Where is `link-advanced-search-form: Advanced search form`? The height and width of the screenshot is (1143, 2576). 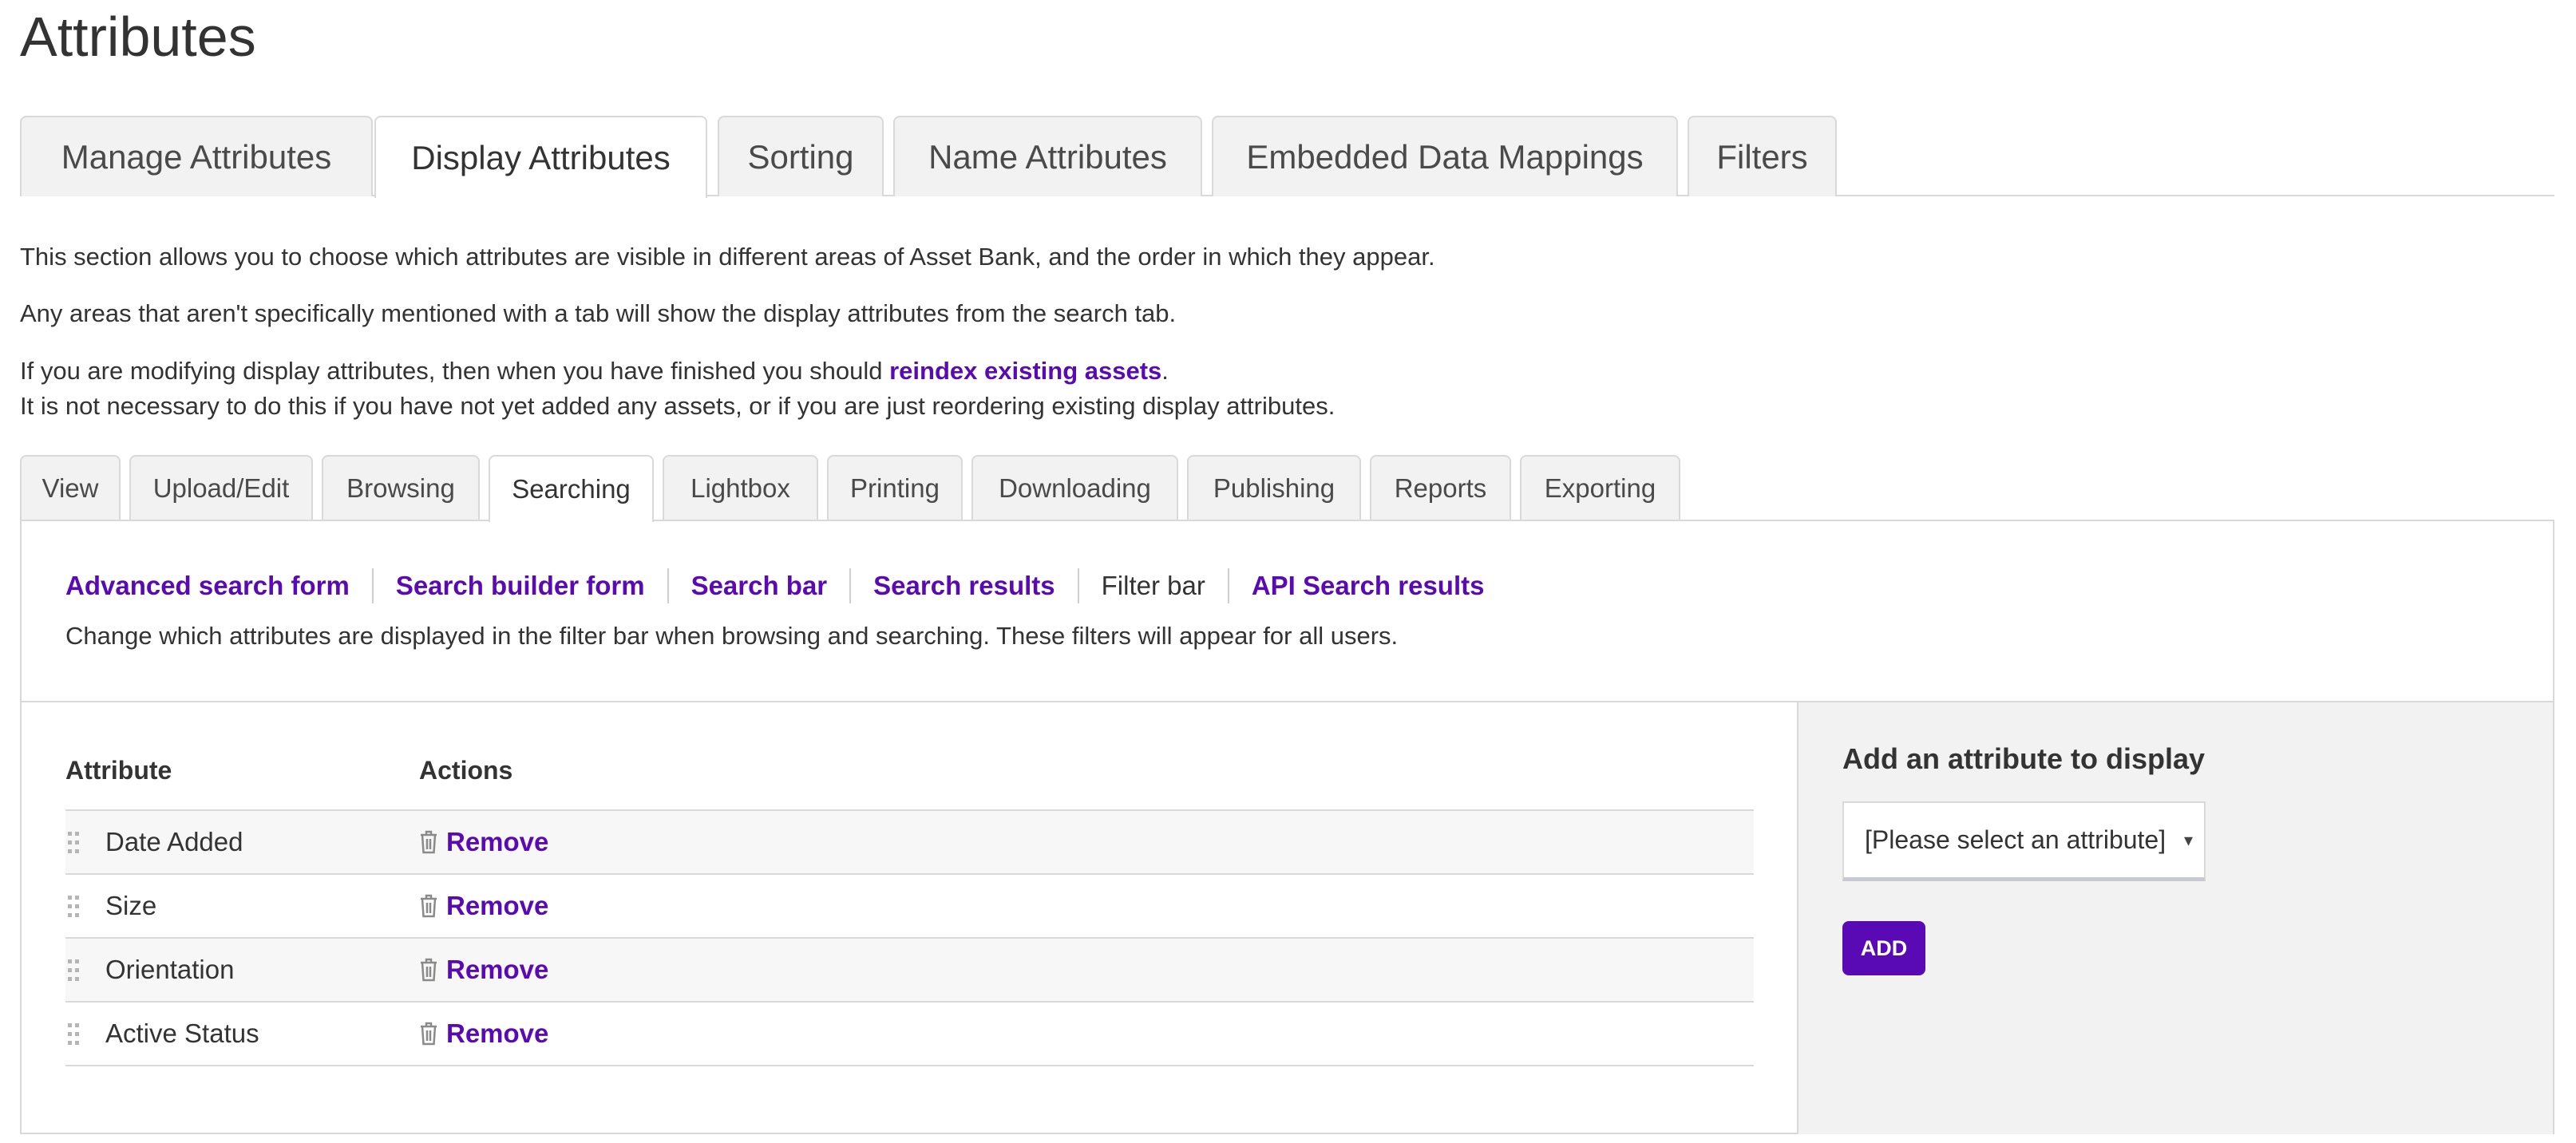
link-advanced-search-form: Advanced search form is located at coordinates (208, 586).